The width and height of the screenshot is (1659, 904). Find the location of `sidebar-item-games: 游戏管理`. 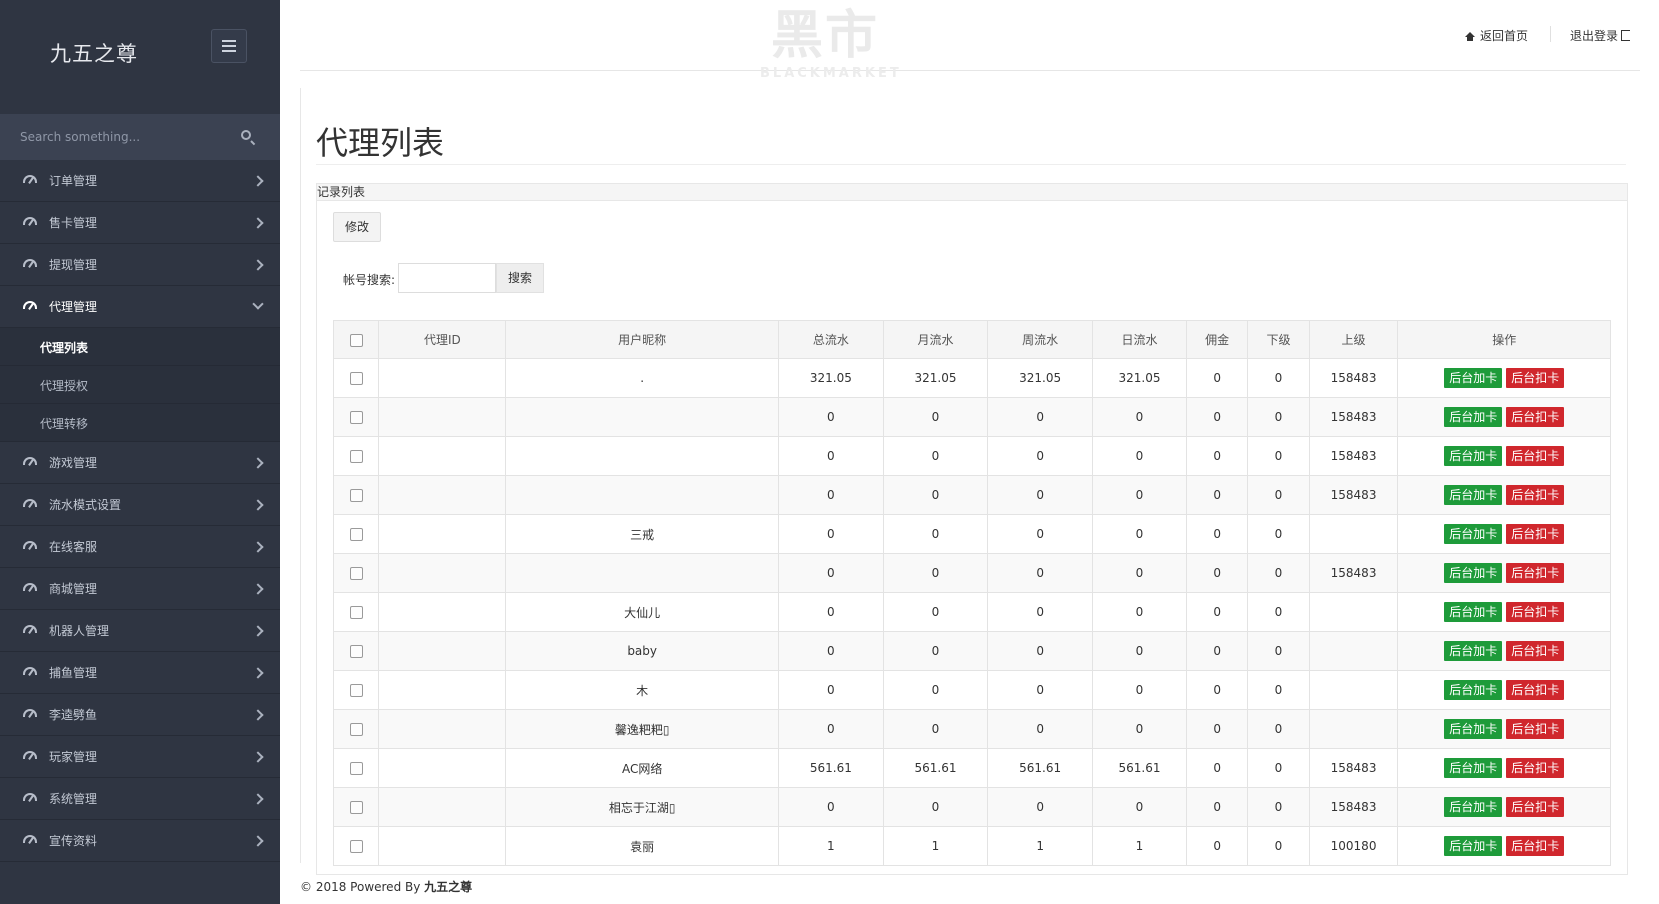

sidebar-item-games: 游戏管理 is located at coordinates (140, 463).